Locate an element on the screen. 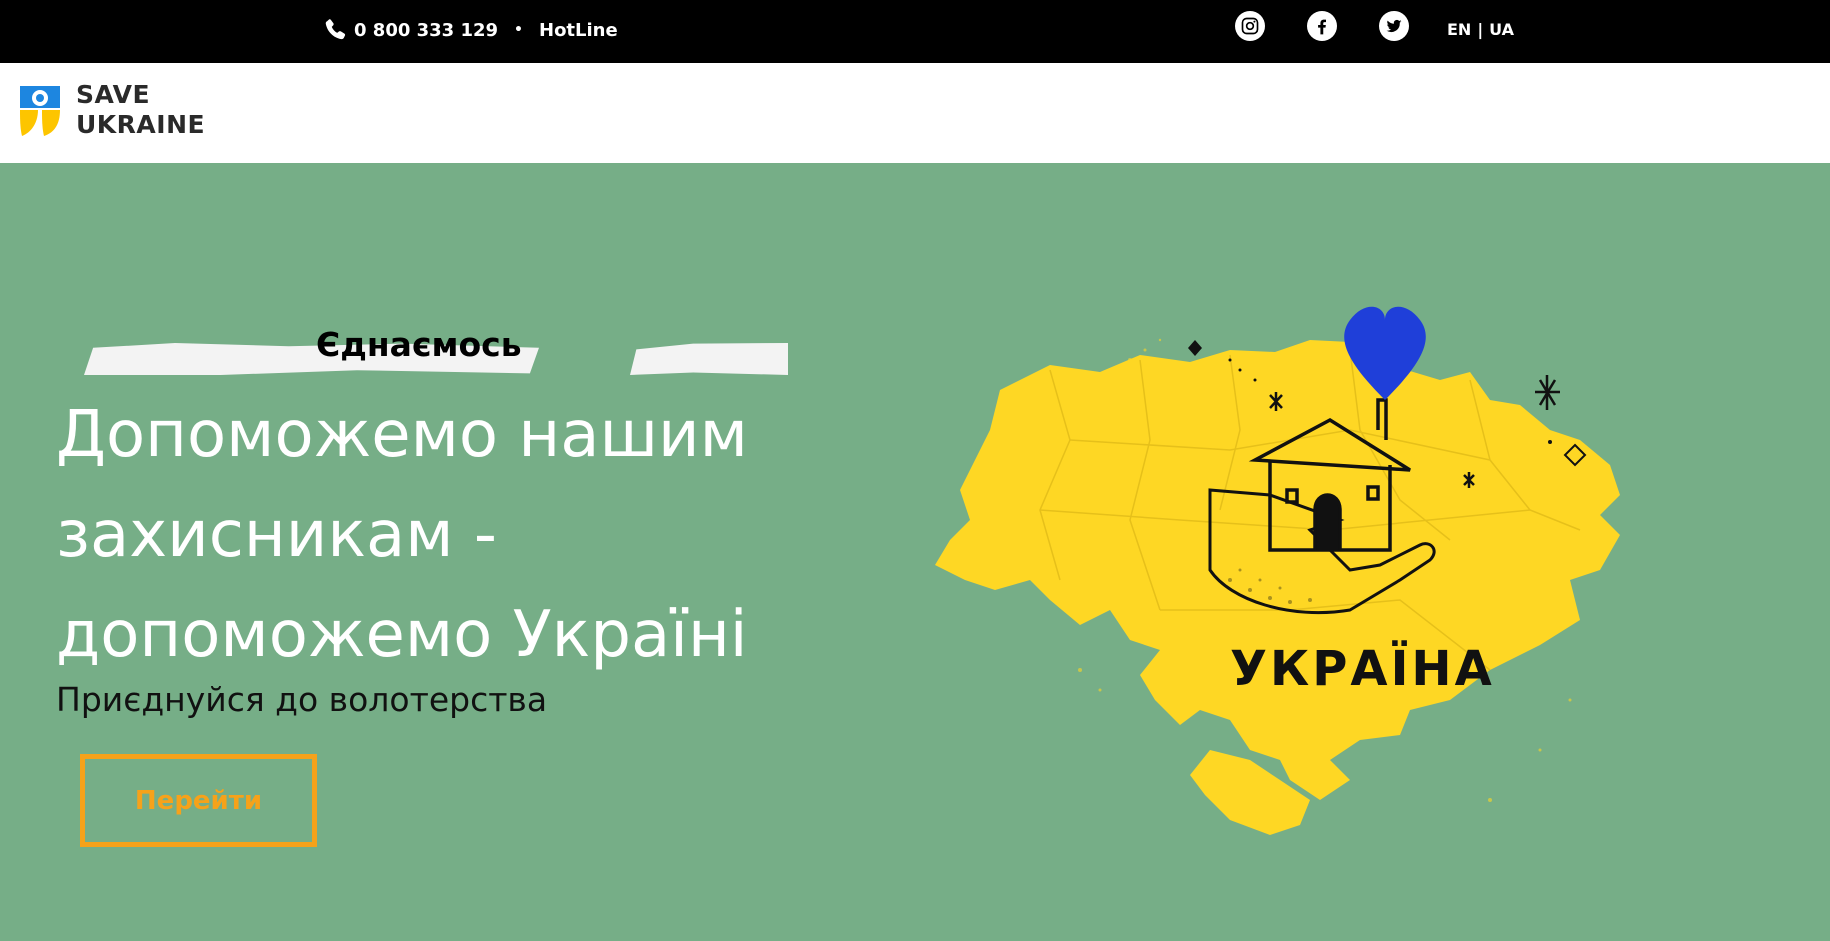 This screenshot has width=1830, height=941. save-ukraine-logo-icon is located at coordinates (40, 111).